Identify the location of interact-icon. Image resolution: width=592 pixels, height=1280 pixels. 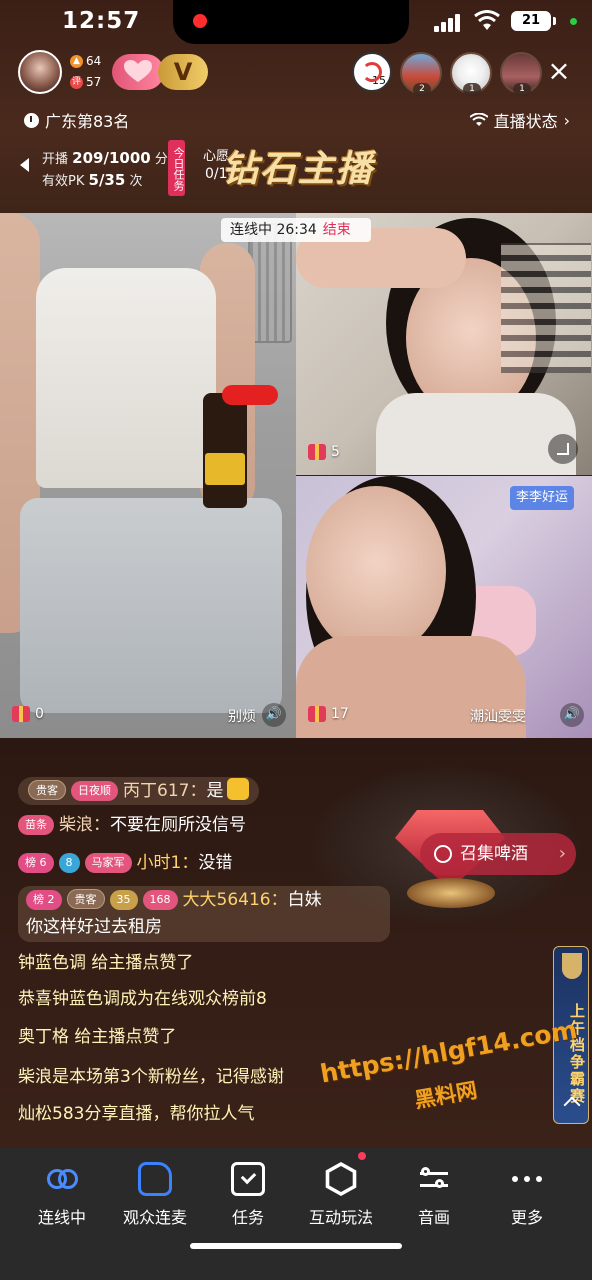
(341, 1179).